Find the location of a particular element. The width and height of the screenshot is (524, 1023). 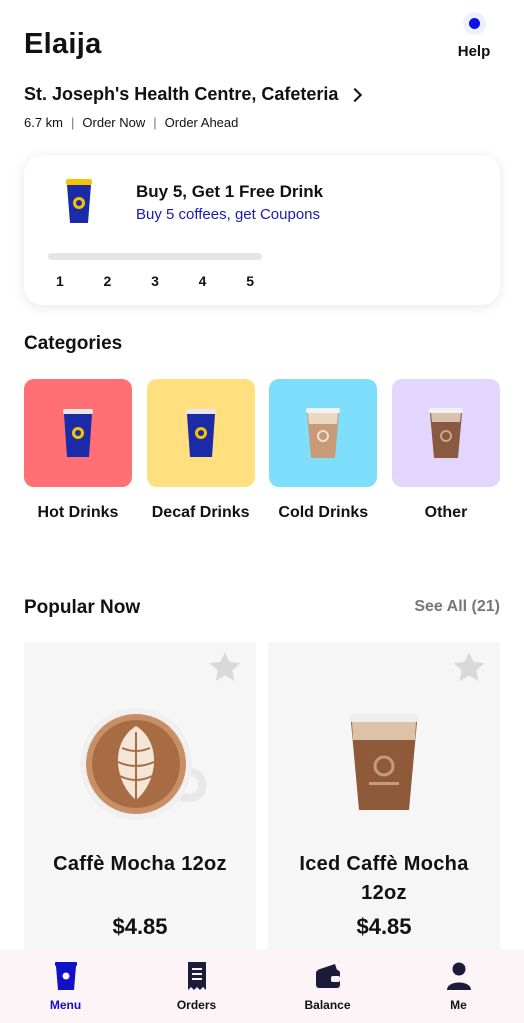

iced-mocha-cup-icon is located at coordinates (384, 762).